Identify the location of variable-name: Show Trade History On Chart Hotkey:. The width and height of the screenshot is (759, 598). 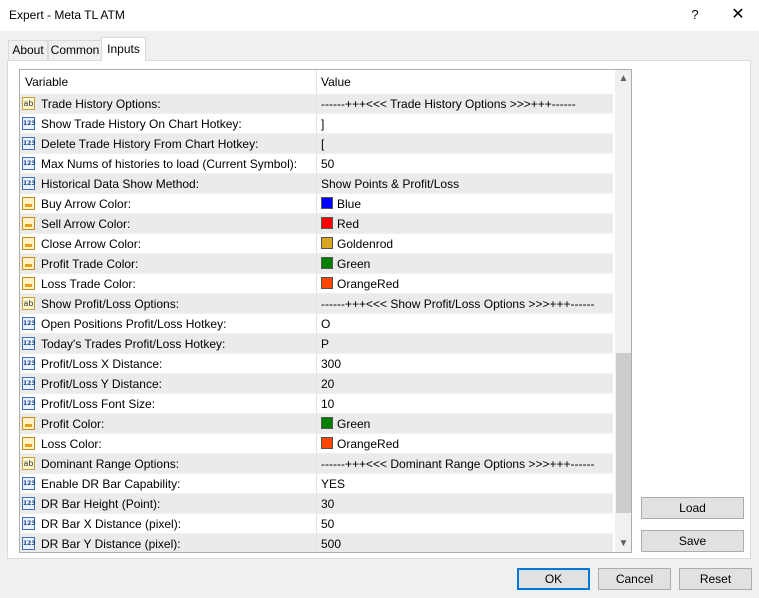
(141, 124).